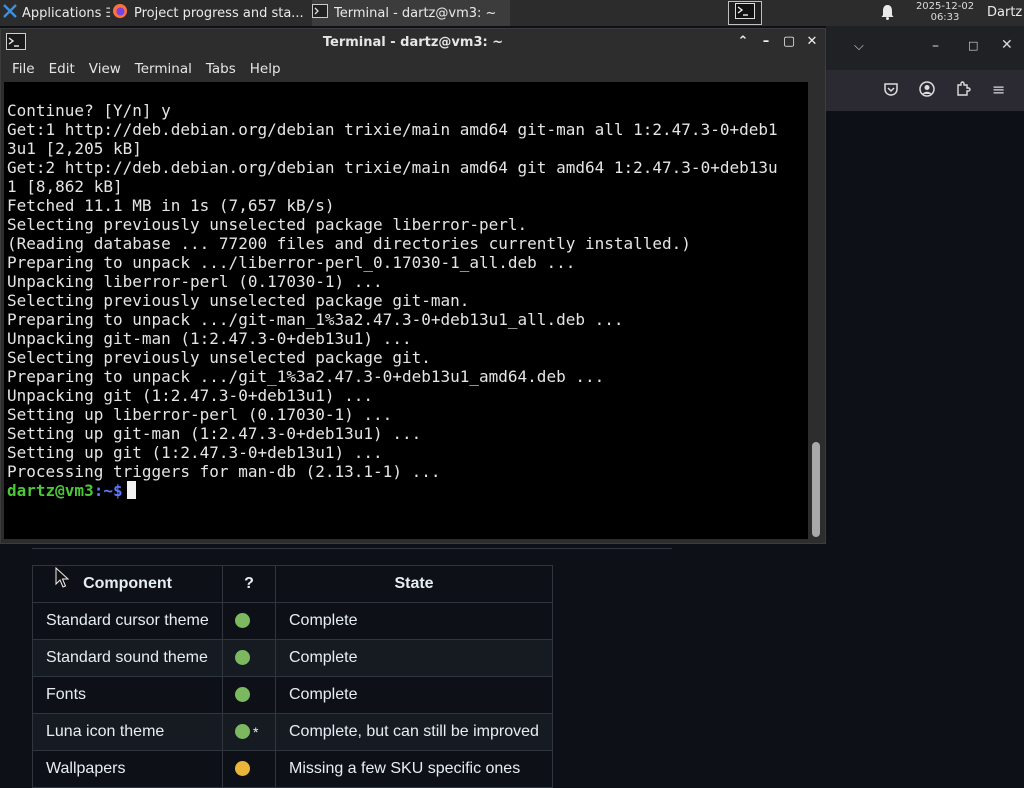  Describe the element at coordinates (74, 148) in the screenshot. I see `terminal-line: 3u1 [2,205 kB]` at that location.